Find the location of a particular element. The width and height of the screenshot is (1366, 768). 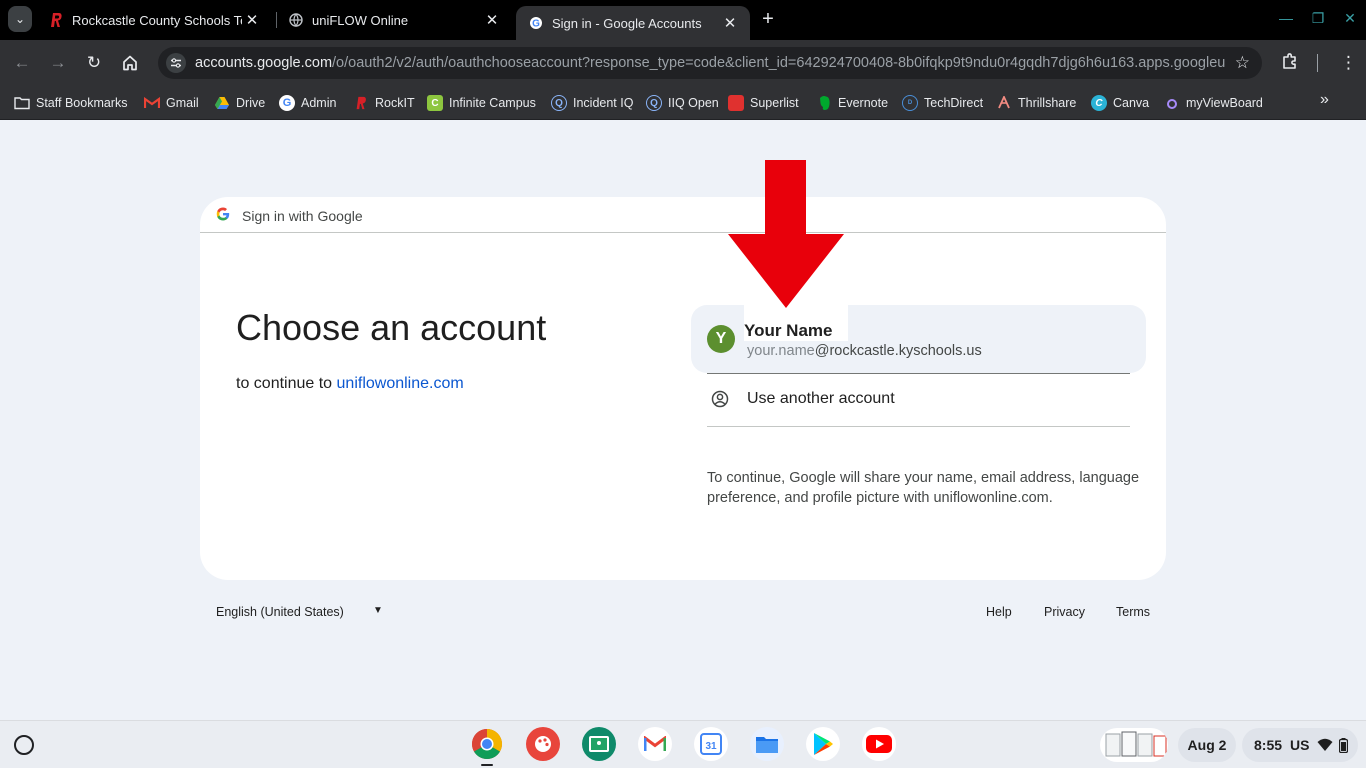

account-circle-icon is located at coordinates (720, 399).